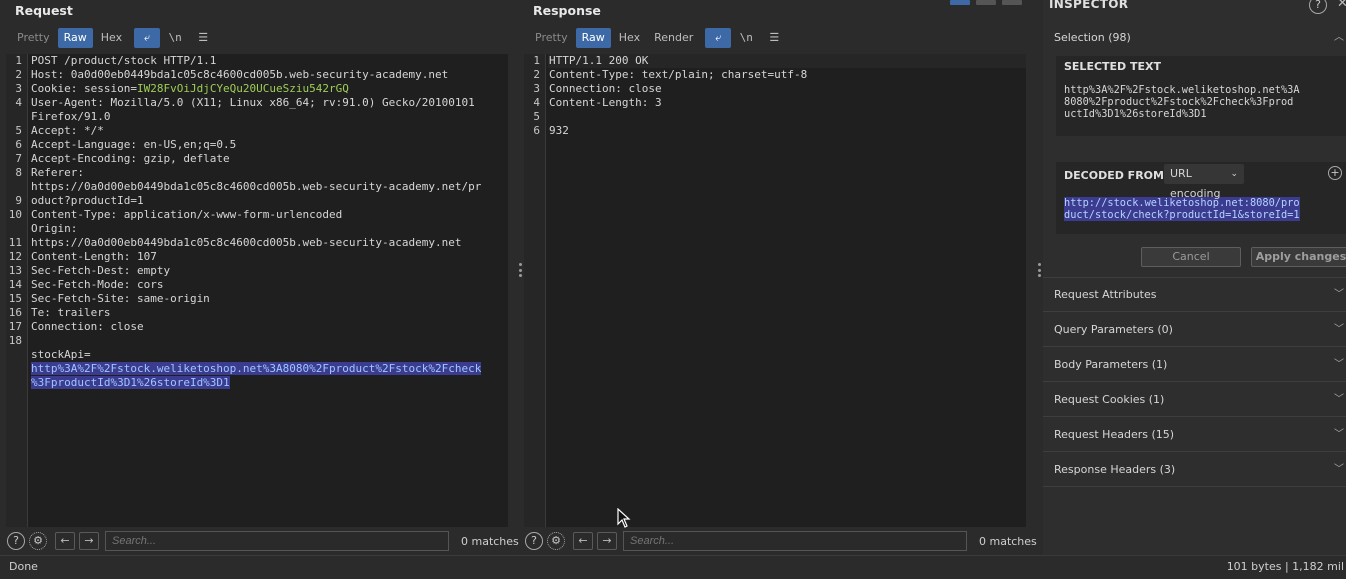 This screenshot has width=1346, height=579. I want to click on response-search-bar: ? ⚙ ← → 0 matches, so click(781, 541).